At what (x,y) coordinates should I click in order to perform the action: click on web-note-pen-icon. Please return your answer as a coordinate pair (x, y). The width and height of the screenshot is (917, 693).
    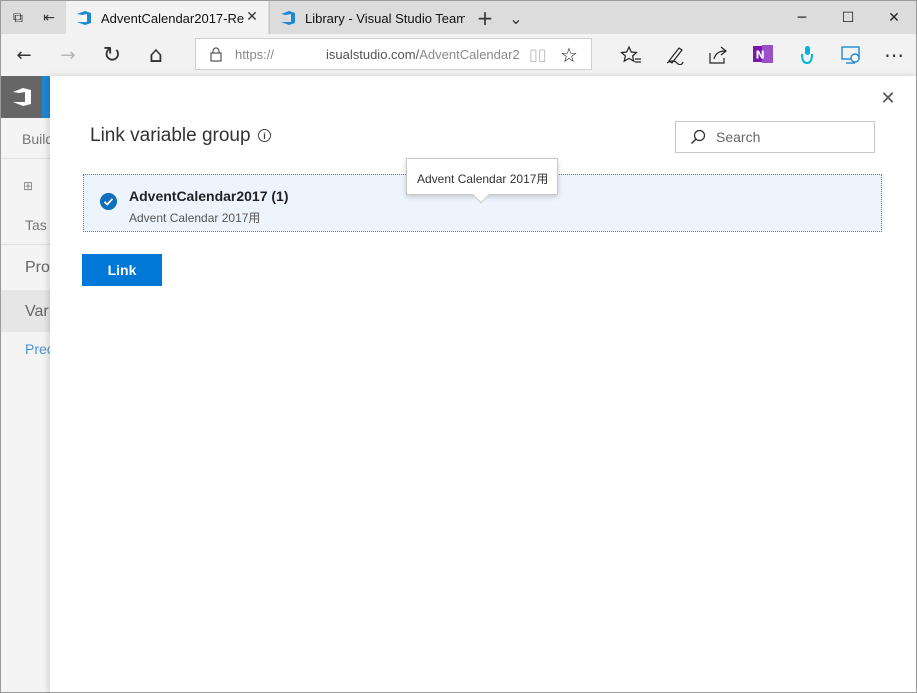
    Looking at the image, I should click on (675, 55).